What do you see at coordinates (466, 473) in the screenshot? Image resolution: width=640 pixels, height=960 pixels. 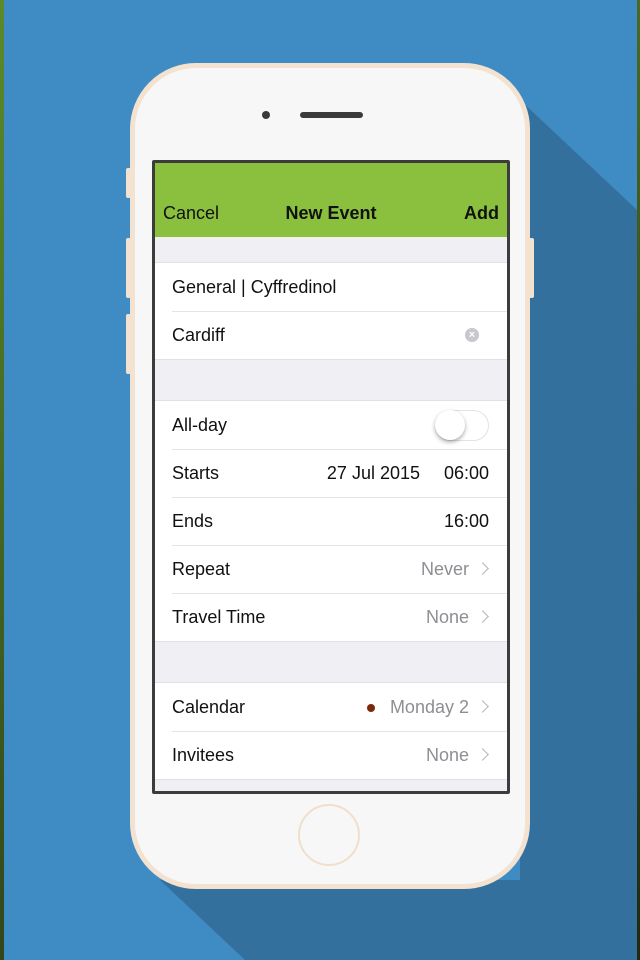 I see `starts-time: 06:00` at bounding box center [466, 473].